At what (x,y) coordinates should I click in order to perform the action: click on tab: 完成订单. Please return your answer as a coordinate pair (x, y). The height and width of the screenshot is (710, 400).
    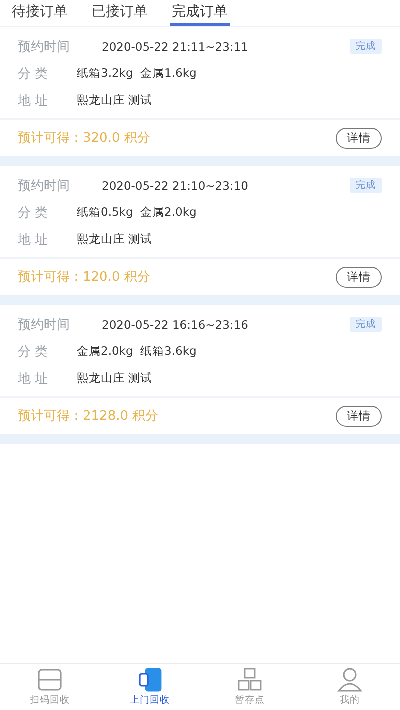
    Looking at the image, I should click on (200, 13).